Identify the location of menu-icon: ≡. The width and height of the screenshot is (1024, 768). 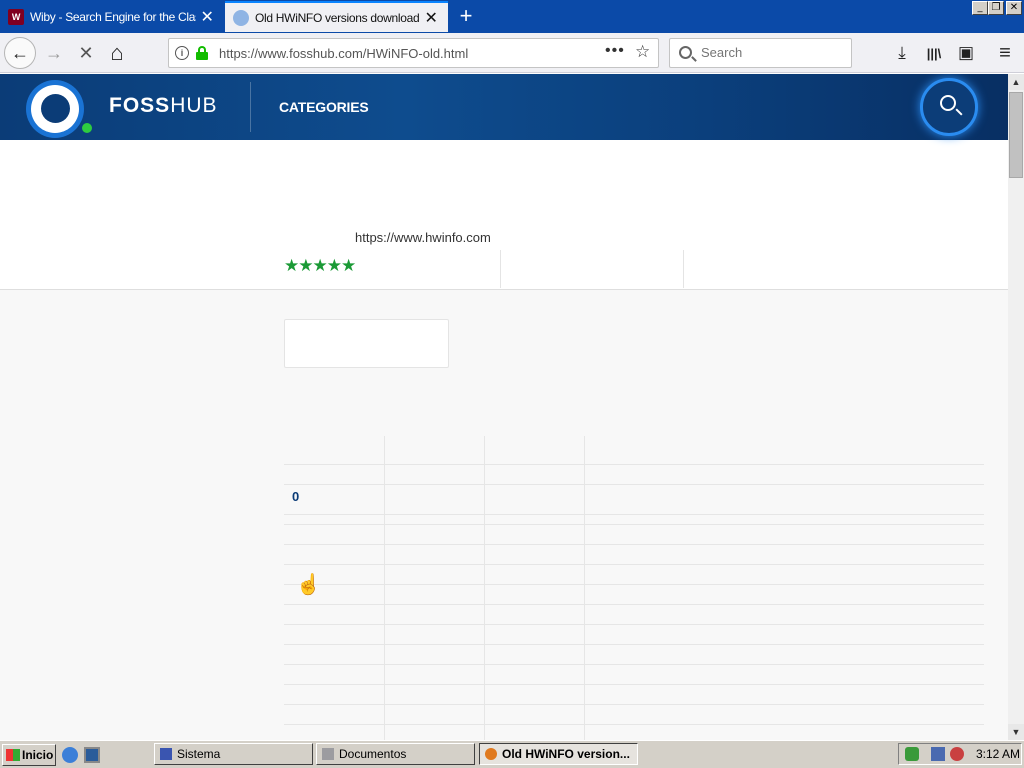
(1005, 53).